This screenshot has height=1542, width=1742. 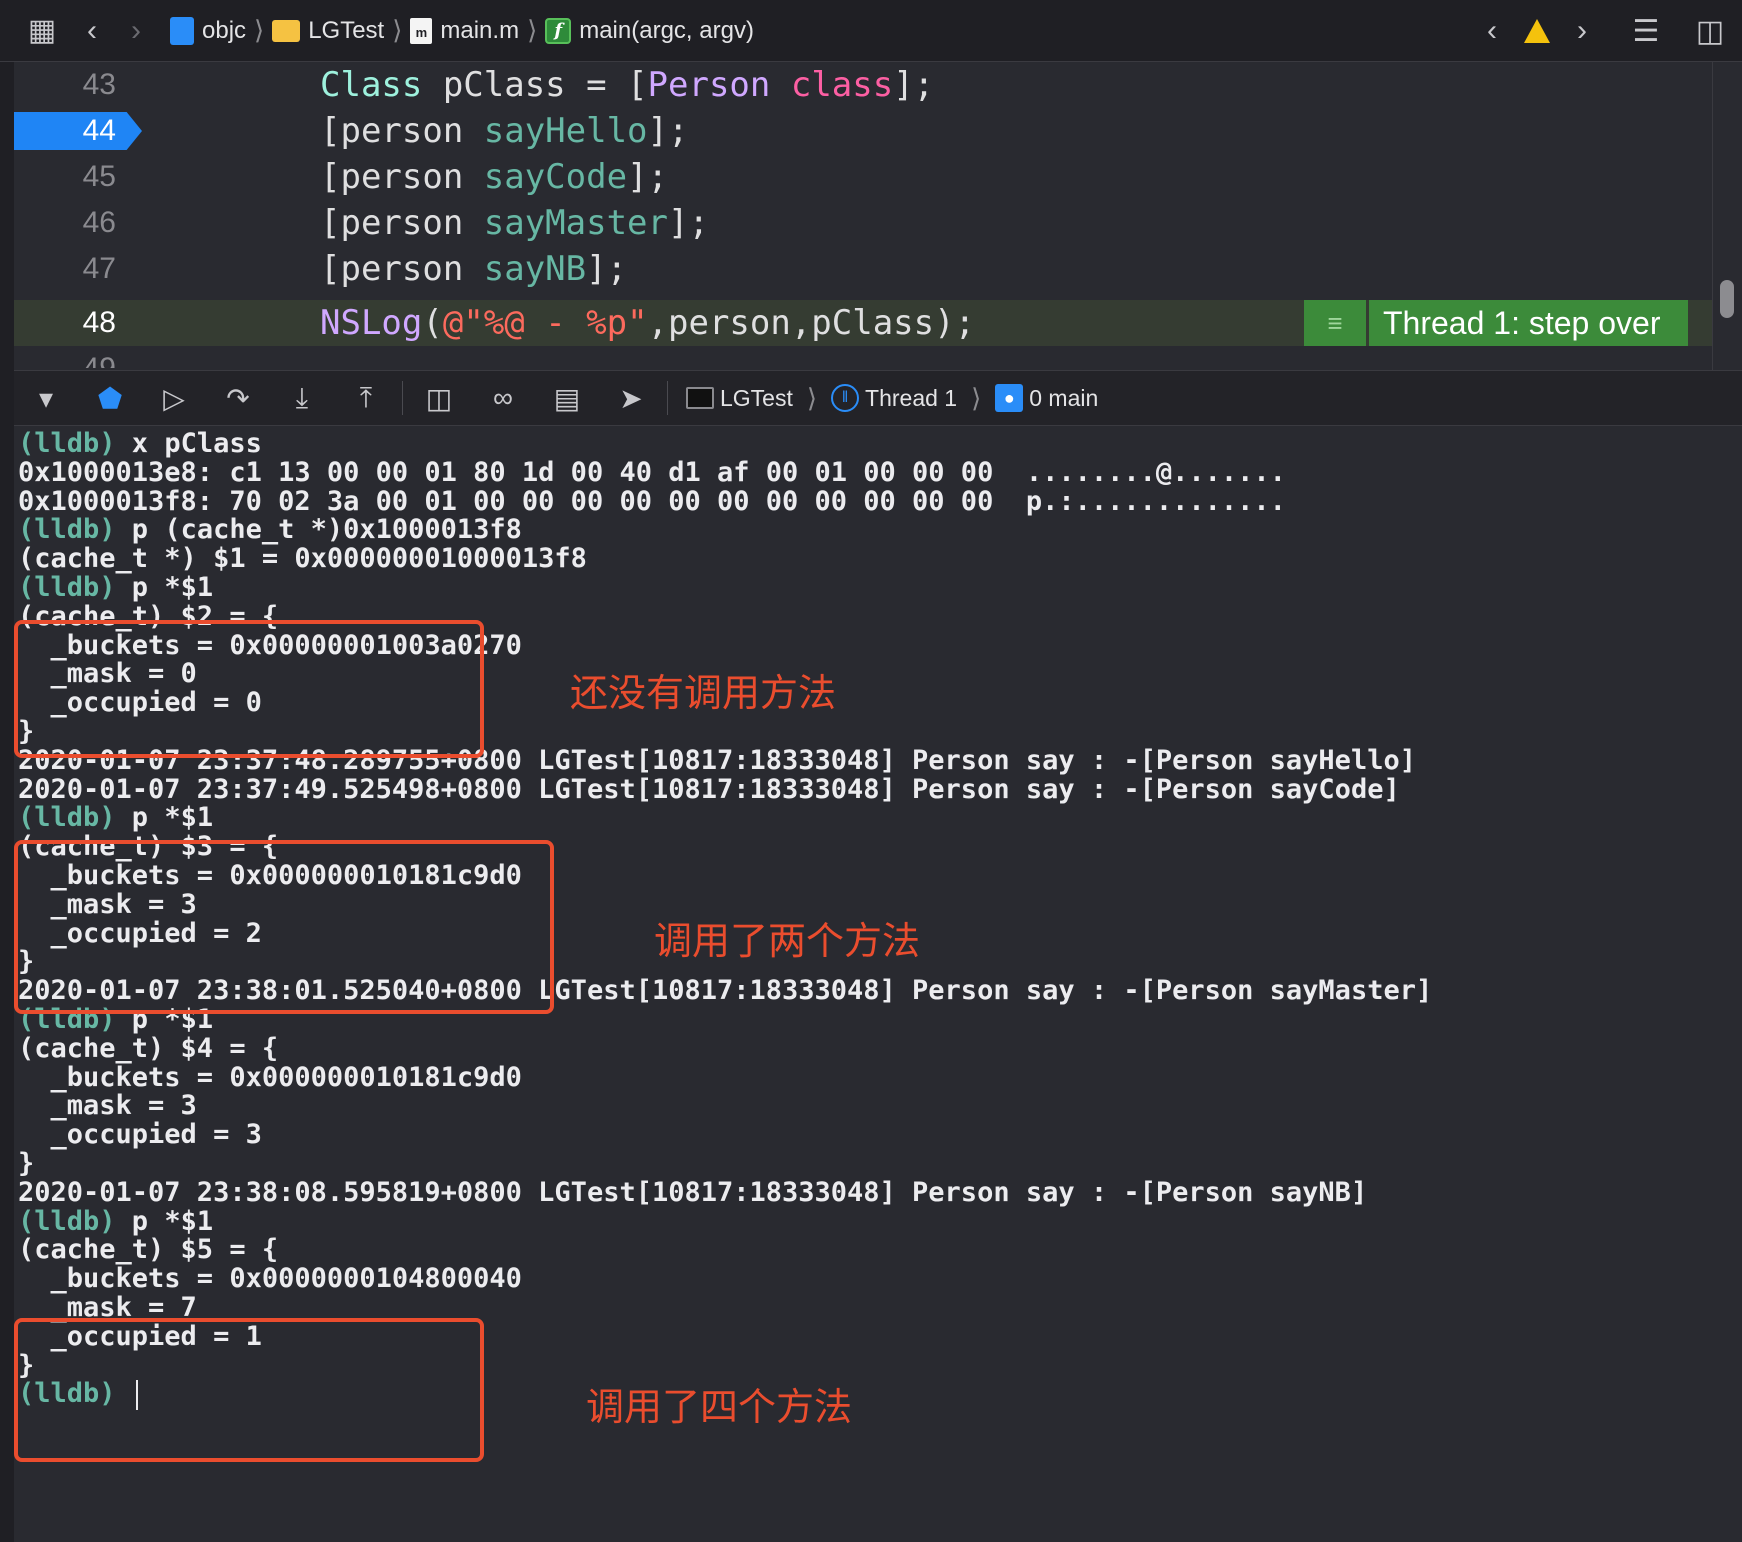 I want to click on console-output-line: (cache_t) $4 = {, so click(x=148, y=1049).